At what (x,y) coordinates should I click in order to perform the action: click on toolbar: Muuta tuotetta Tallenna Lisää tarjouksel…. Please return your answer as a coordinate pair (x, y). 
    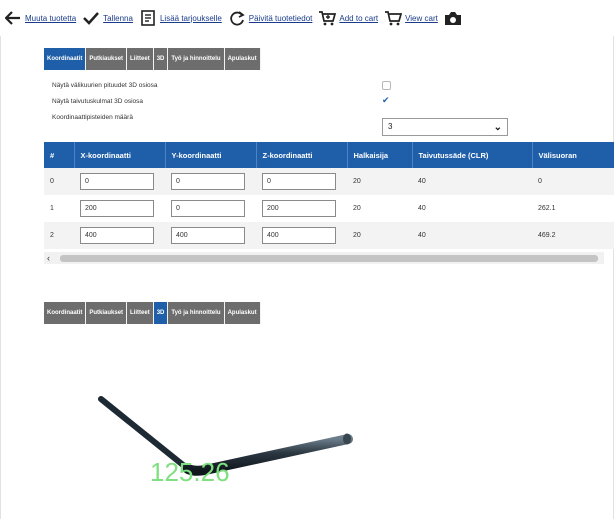
    Looking at the image, I should click on (307, 18).